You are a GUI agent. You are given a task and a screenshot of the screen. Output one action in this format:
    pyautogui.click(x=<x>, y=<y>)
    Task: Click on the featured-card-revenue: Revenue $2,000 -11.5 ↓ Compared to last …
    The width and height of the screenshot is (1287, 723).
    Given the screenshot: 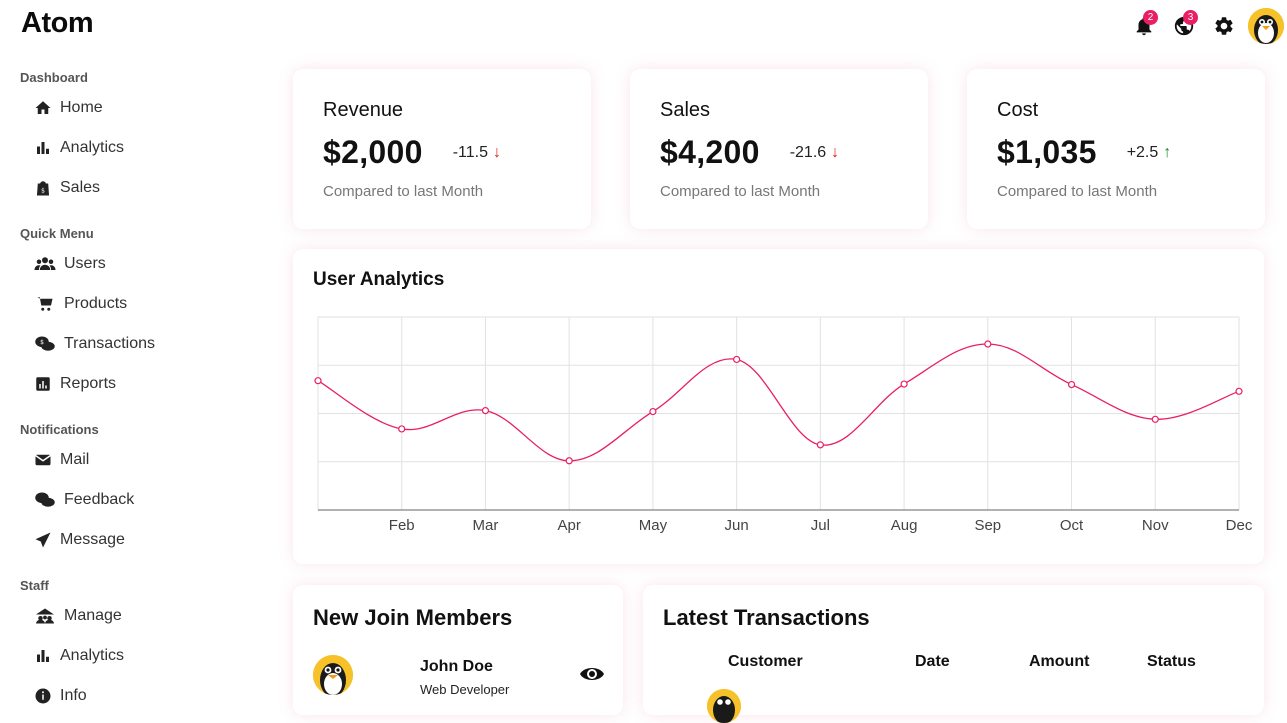 What is the action you would take?
    pyautogui.click(x=442, y=149)
    